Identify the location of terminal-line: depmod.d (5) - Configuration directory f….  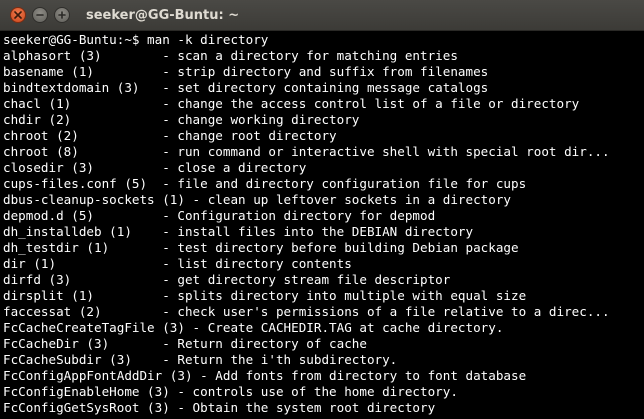
(219, 215).